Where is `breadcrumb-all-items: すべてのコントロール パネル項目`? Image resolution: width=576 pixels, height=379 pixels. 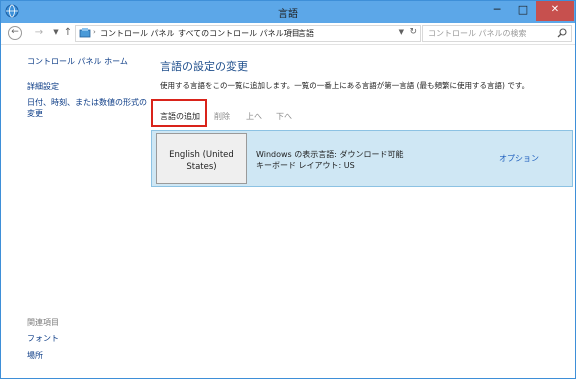 breadcrumb-all-items: すべてのコントロール パネル項目 is located at coordinates (239, 33).